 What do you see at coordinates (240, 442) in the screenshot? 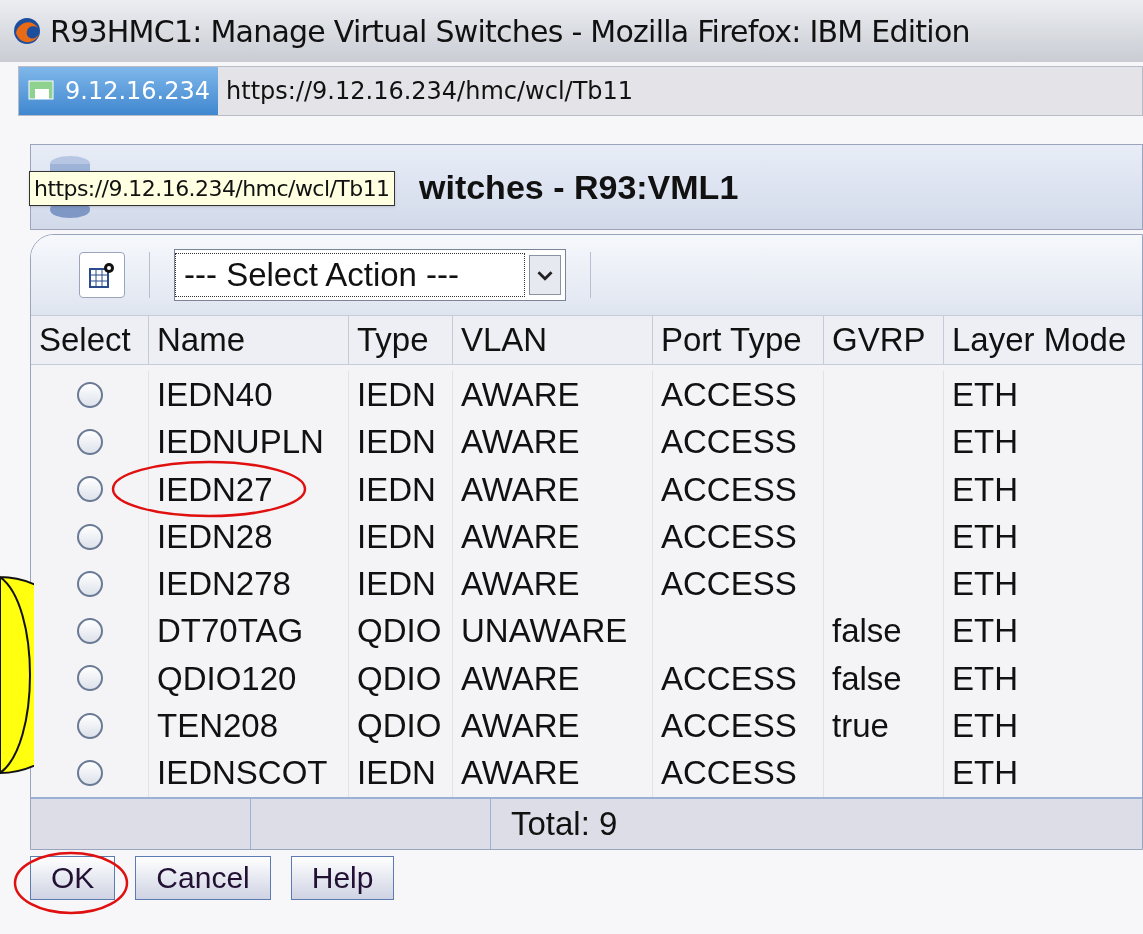
I see `table-cell-text: IEDNUPLN` at bounding box center [240, 442].